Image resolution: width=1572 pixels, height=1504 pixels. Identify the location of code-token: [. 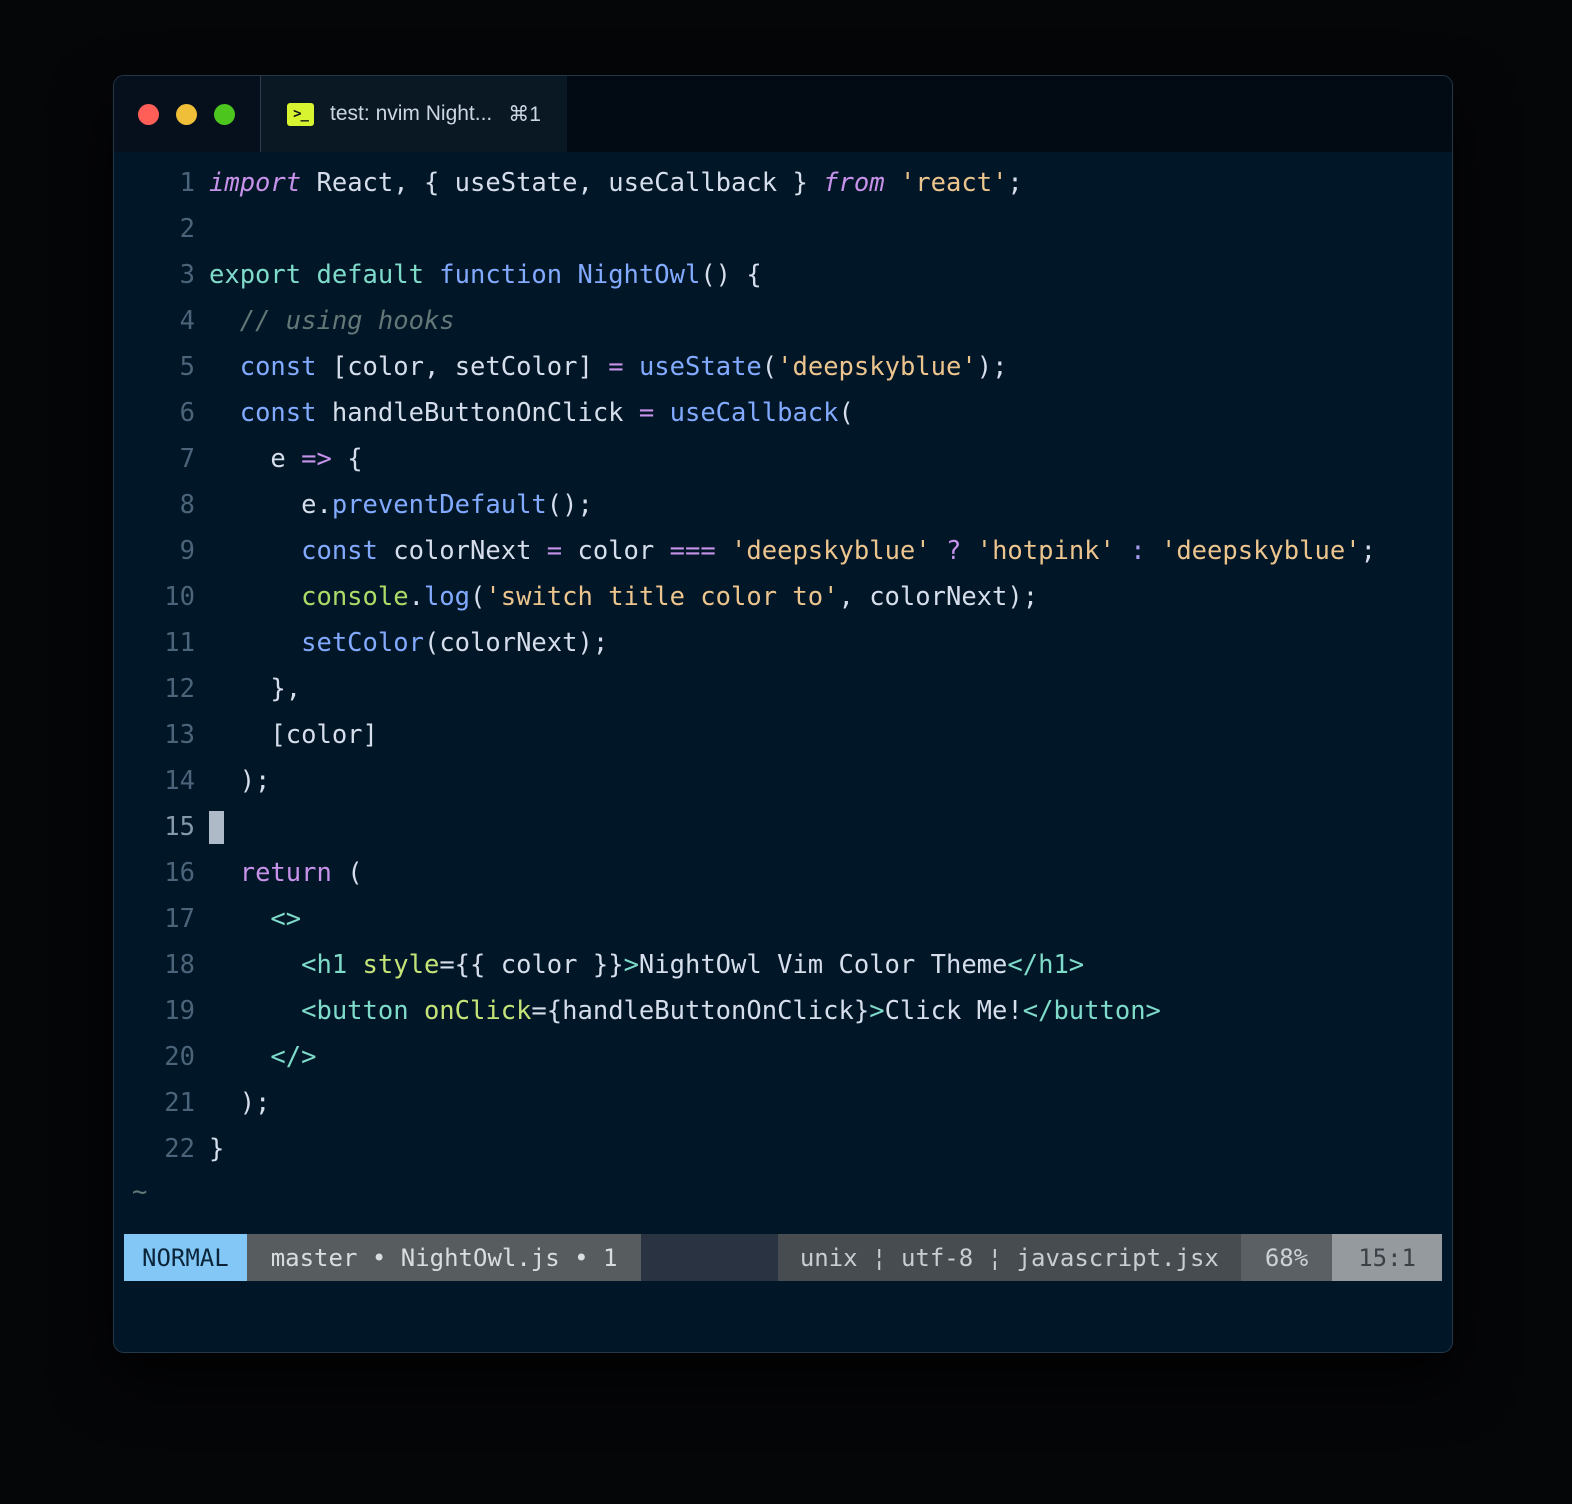
(332, 367).